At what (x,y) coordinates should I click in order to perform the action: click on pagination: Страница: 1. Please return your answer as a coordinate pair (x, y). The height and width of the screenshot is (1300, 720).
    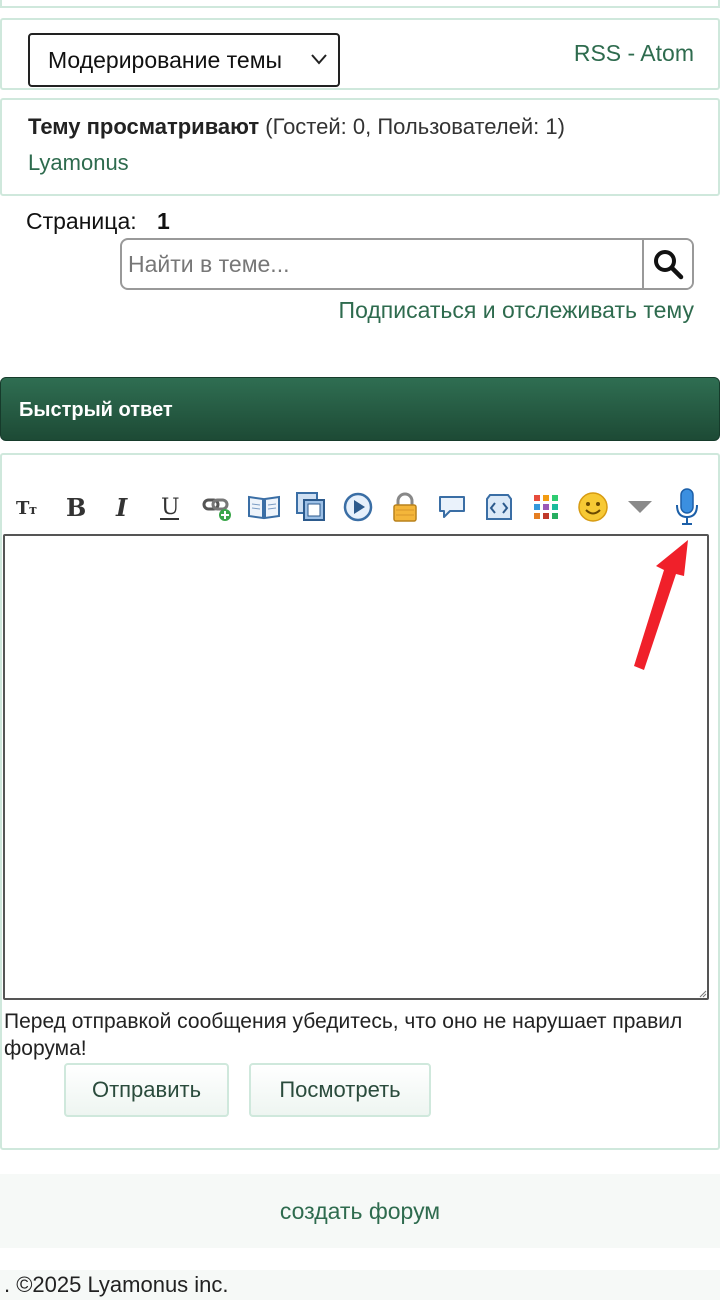
    Looking at the image, I should click on (98, 221).